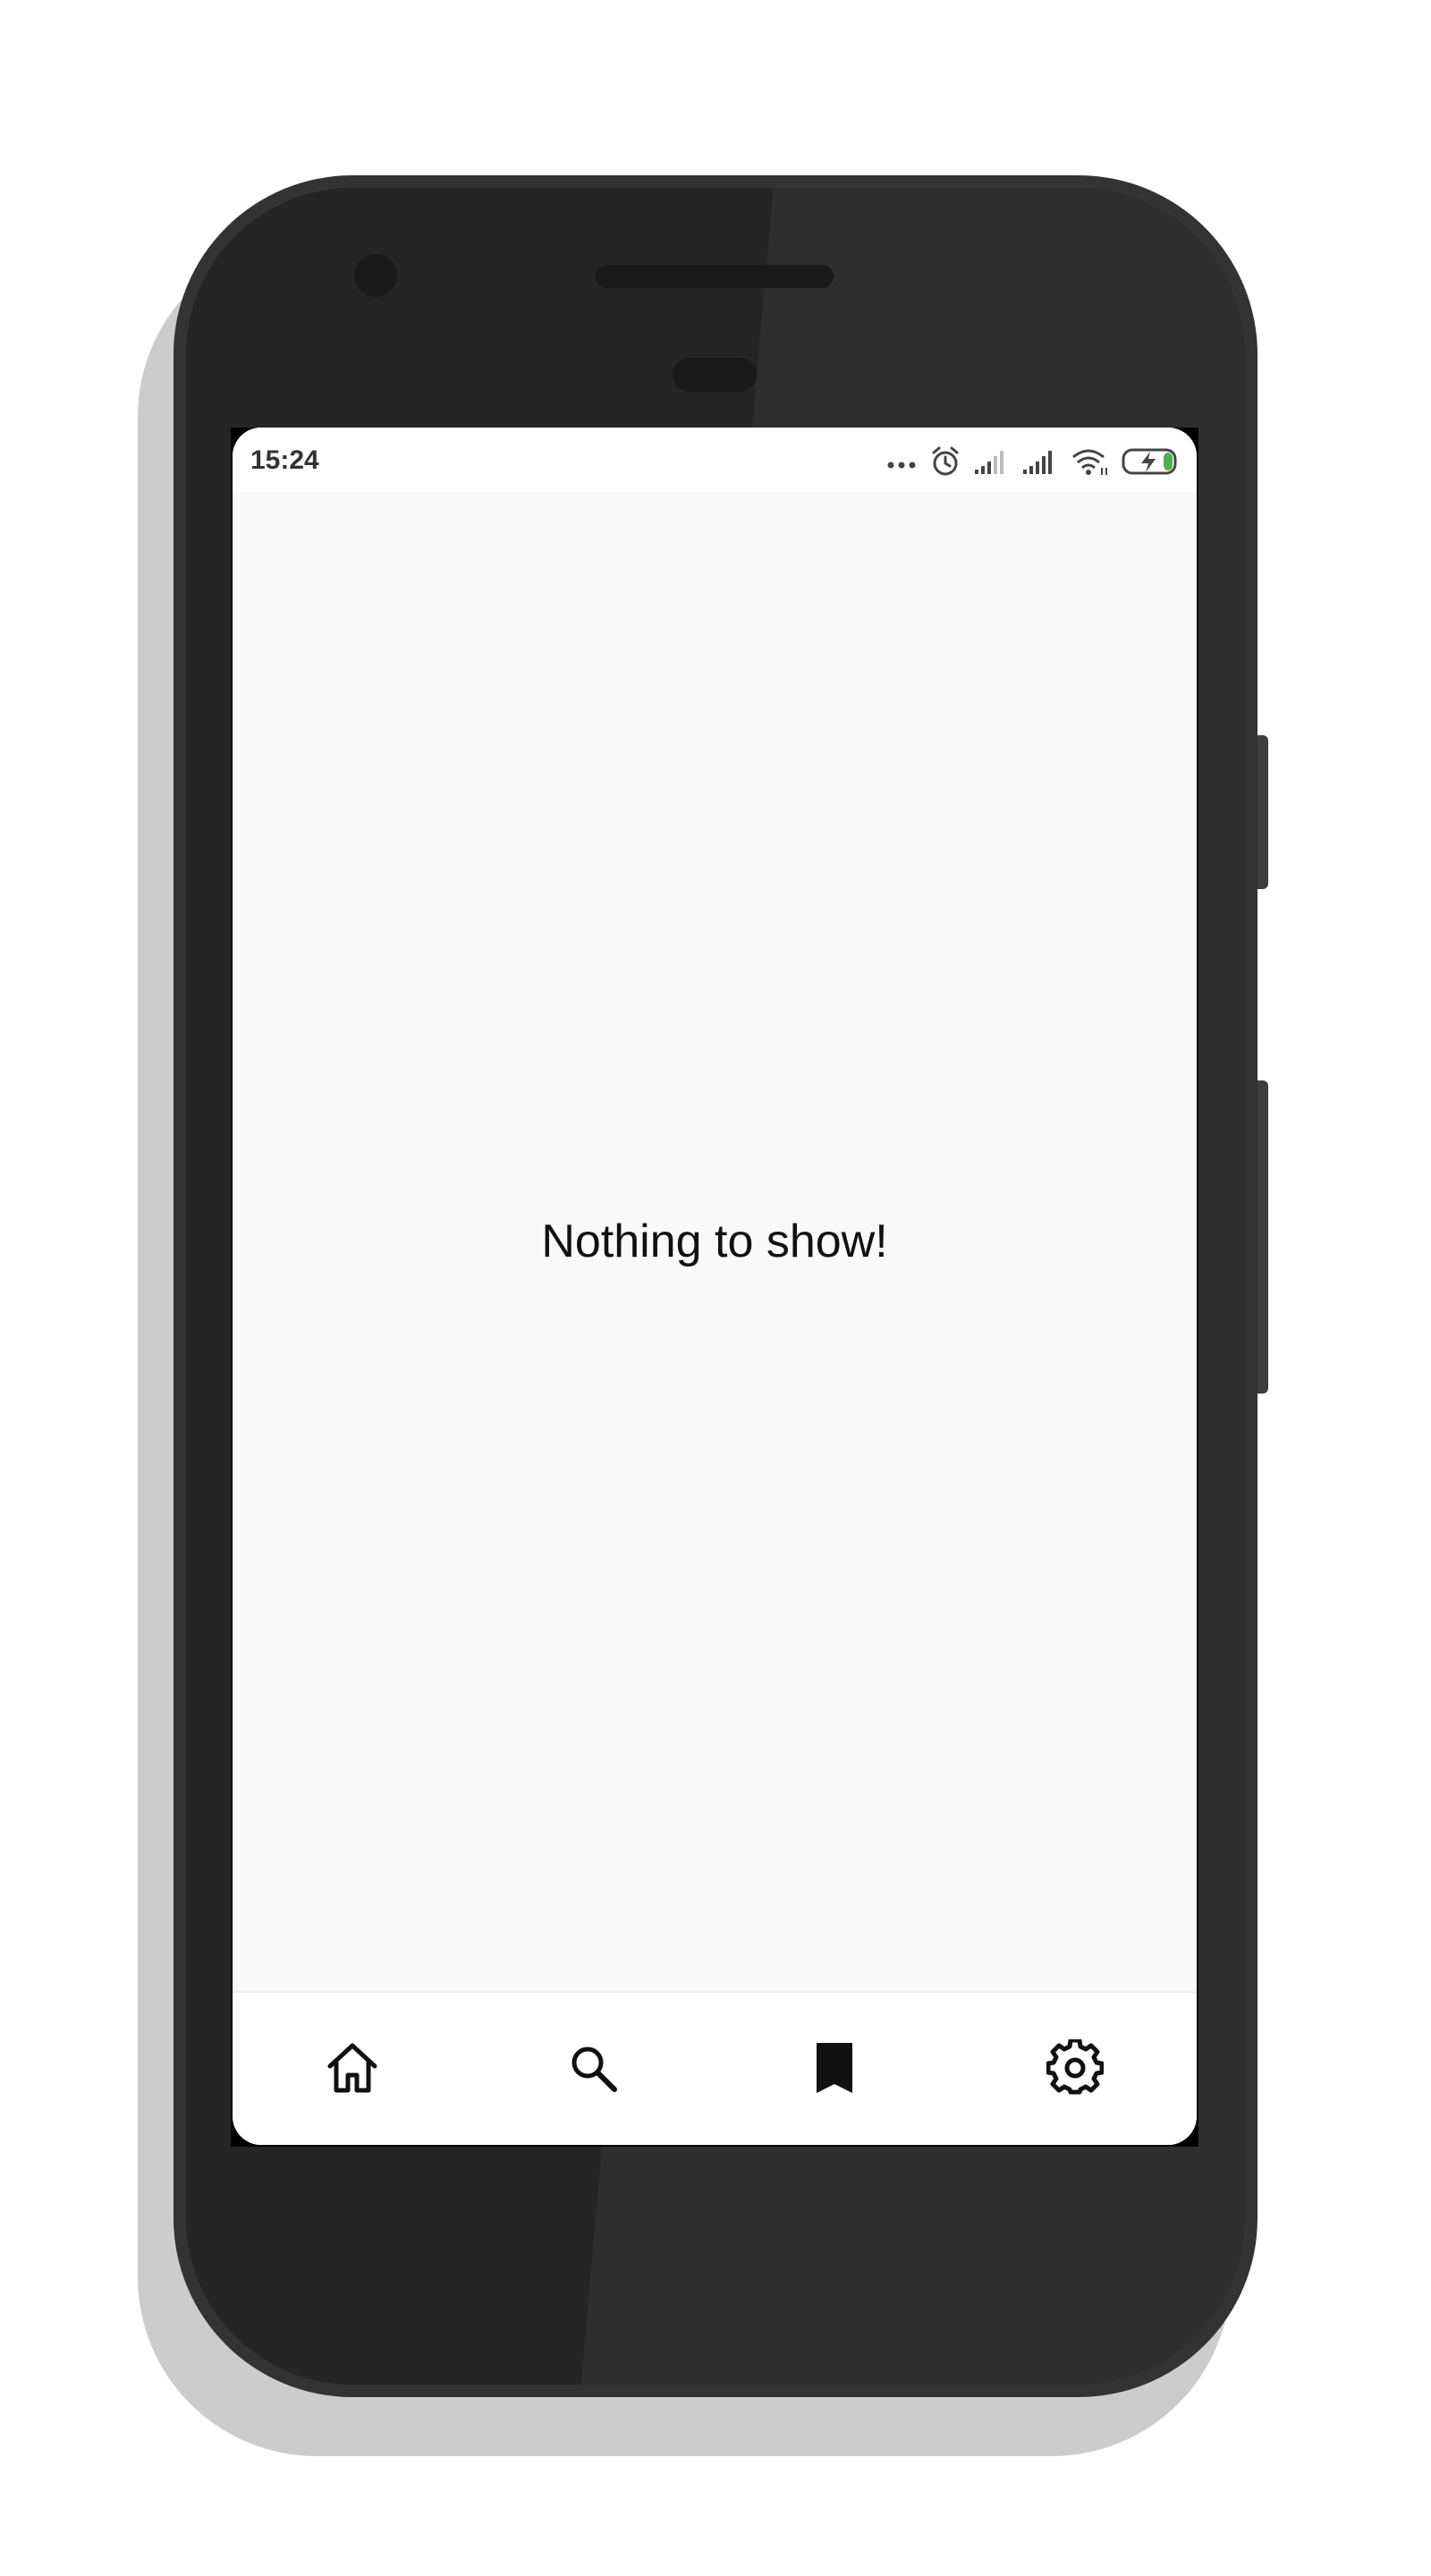  I want to click on status-icons, so click(1033, 461).